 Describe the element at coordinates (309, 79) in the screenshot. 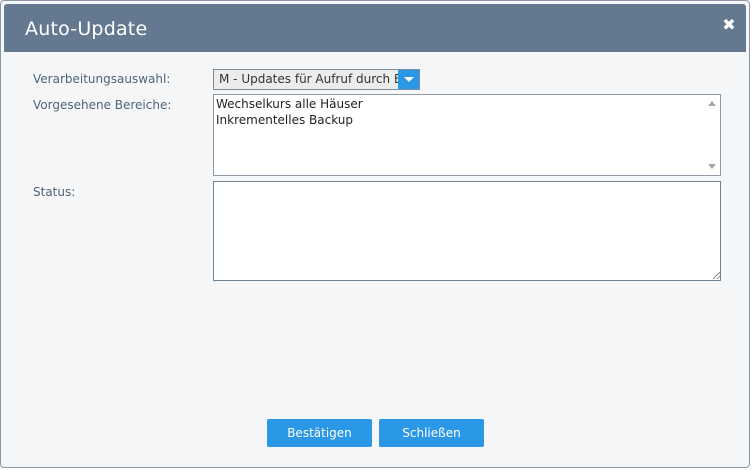

I see `processing-select-value: M - Updates für Aufruf durch Benutzer` at that location.